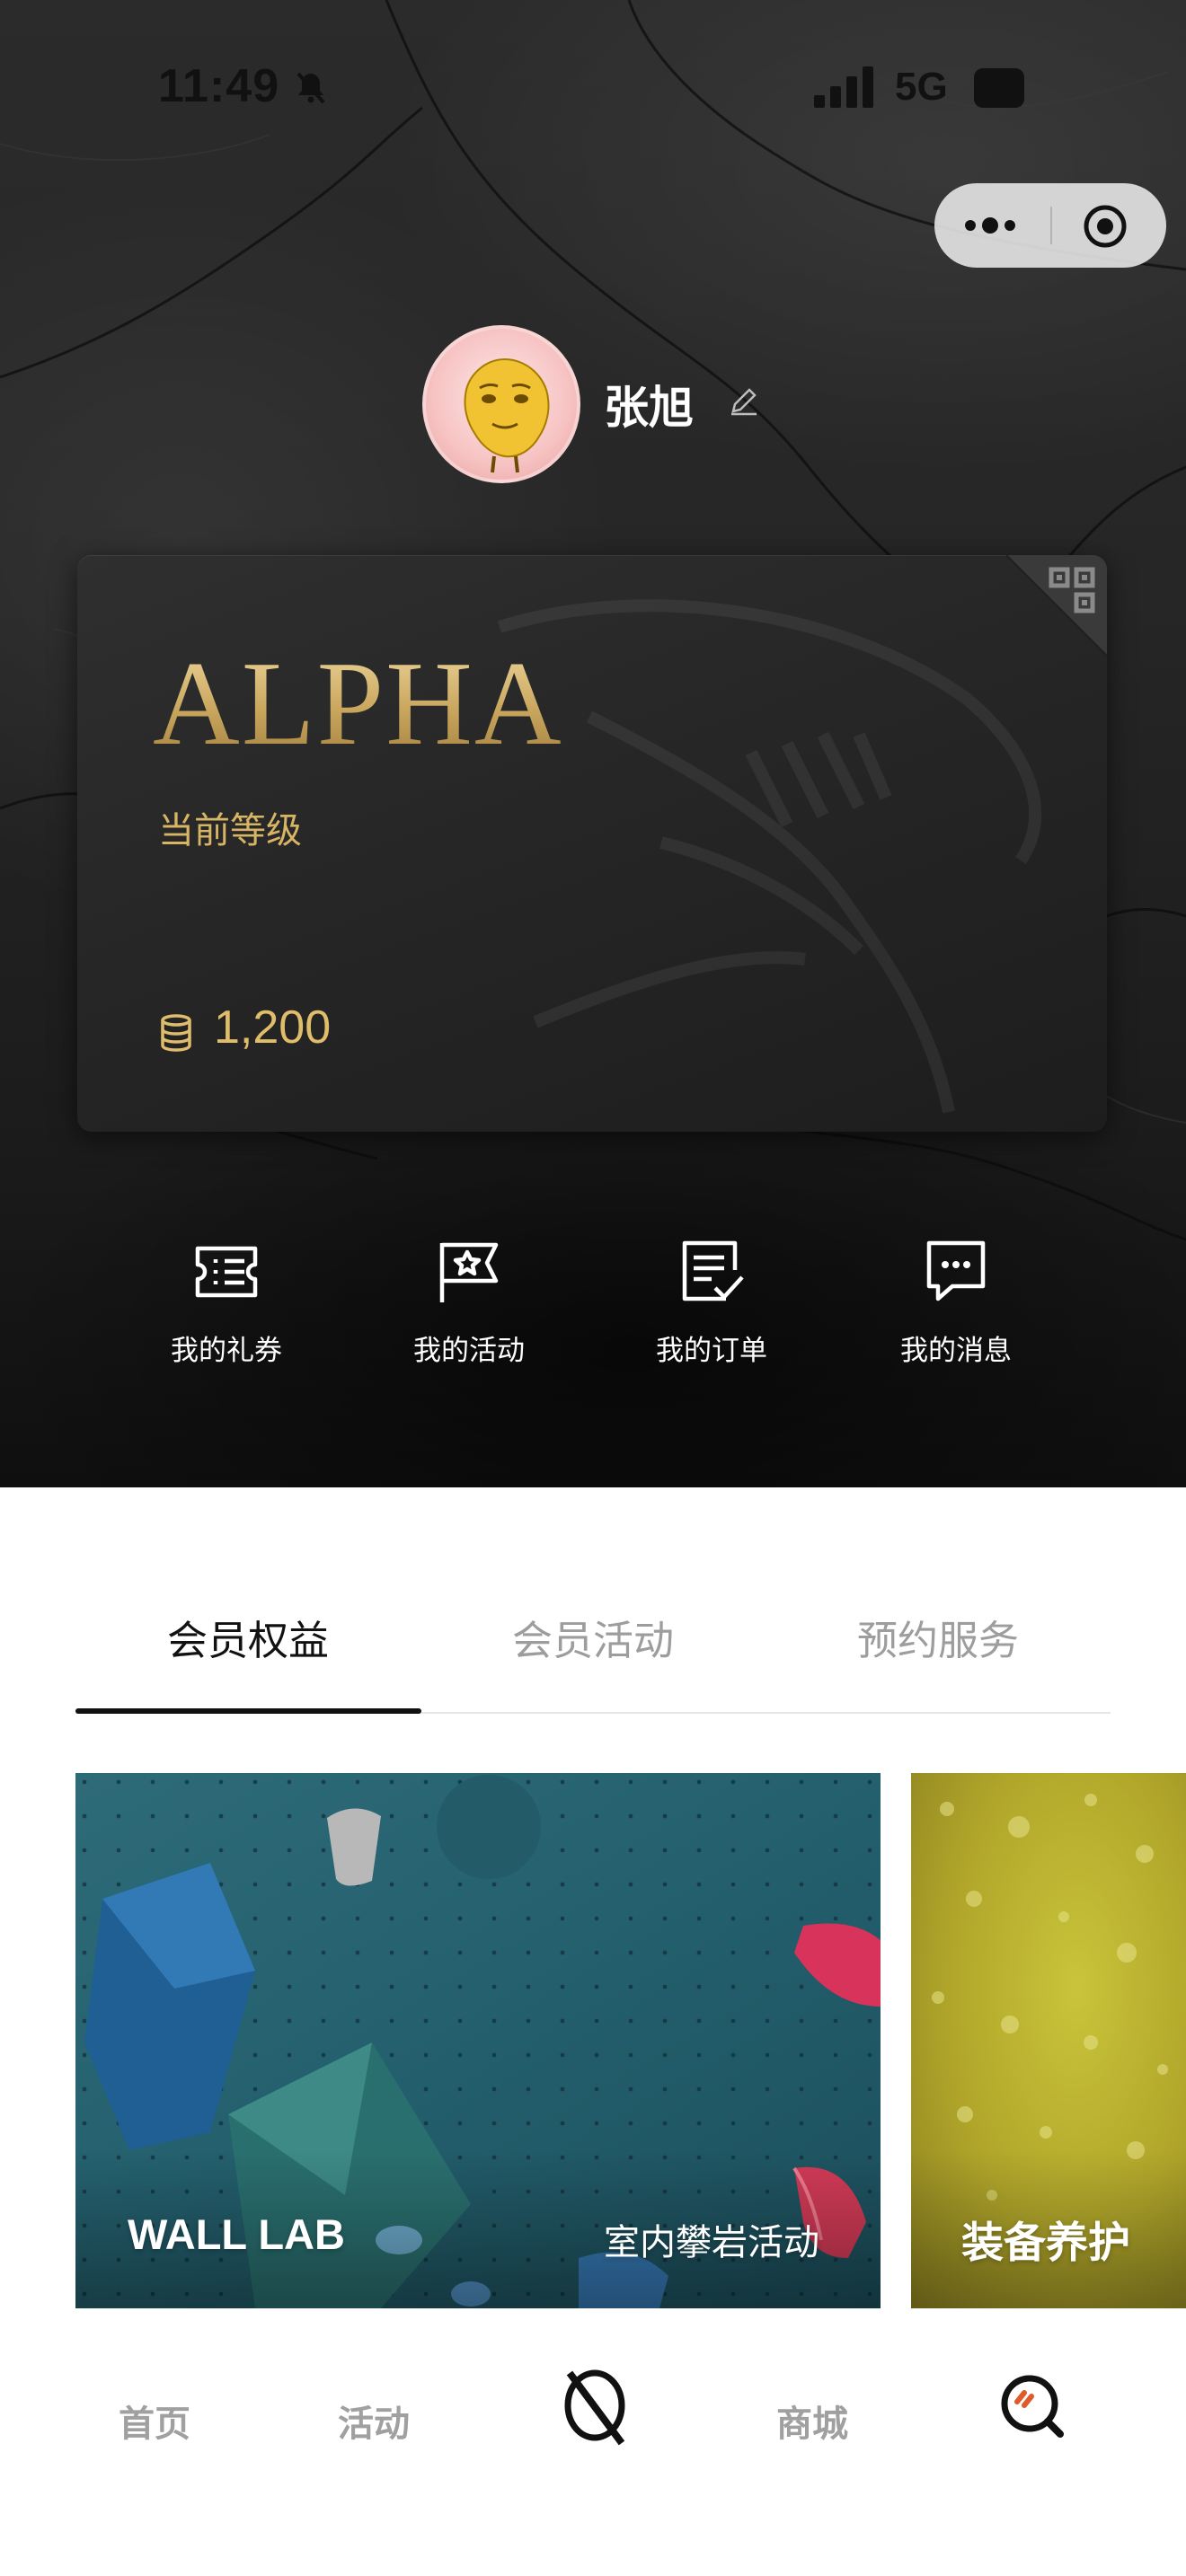 Image resolution: width=1186 pixels, height=2576 pixels. I want to click on quick-actions: 我的礼券 我的活动 我的订单 我的消息, so click(593, 1312).